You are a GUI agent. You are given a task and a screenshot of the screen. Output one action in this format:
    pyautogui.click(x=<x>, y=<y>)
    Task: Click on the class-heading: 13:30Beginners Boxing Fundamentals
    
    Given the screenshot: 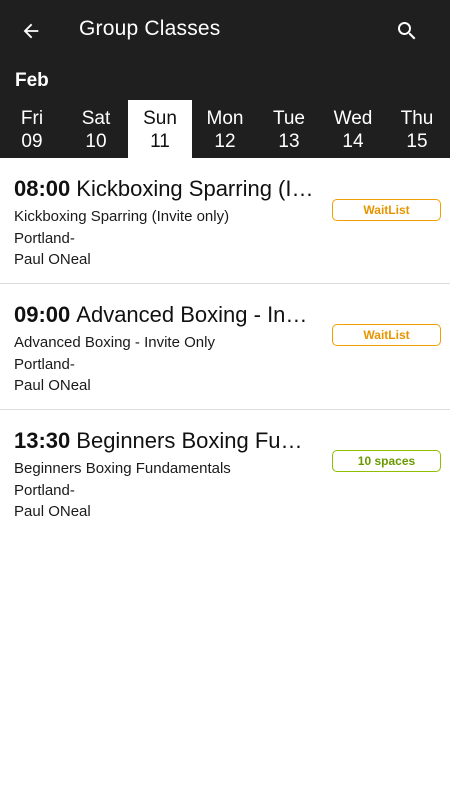 What is the action you would take?
    pyautogui.click(x=164, y=441)
    